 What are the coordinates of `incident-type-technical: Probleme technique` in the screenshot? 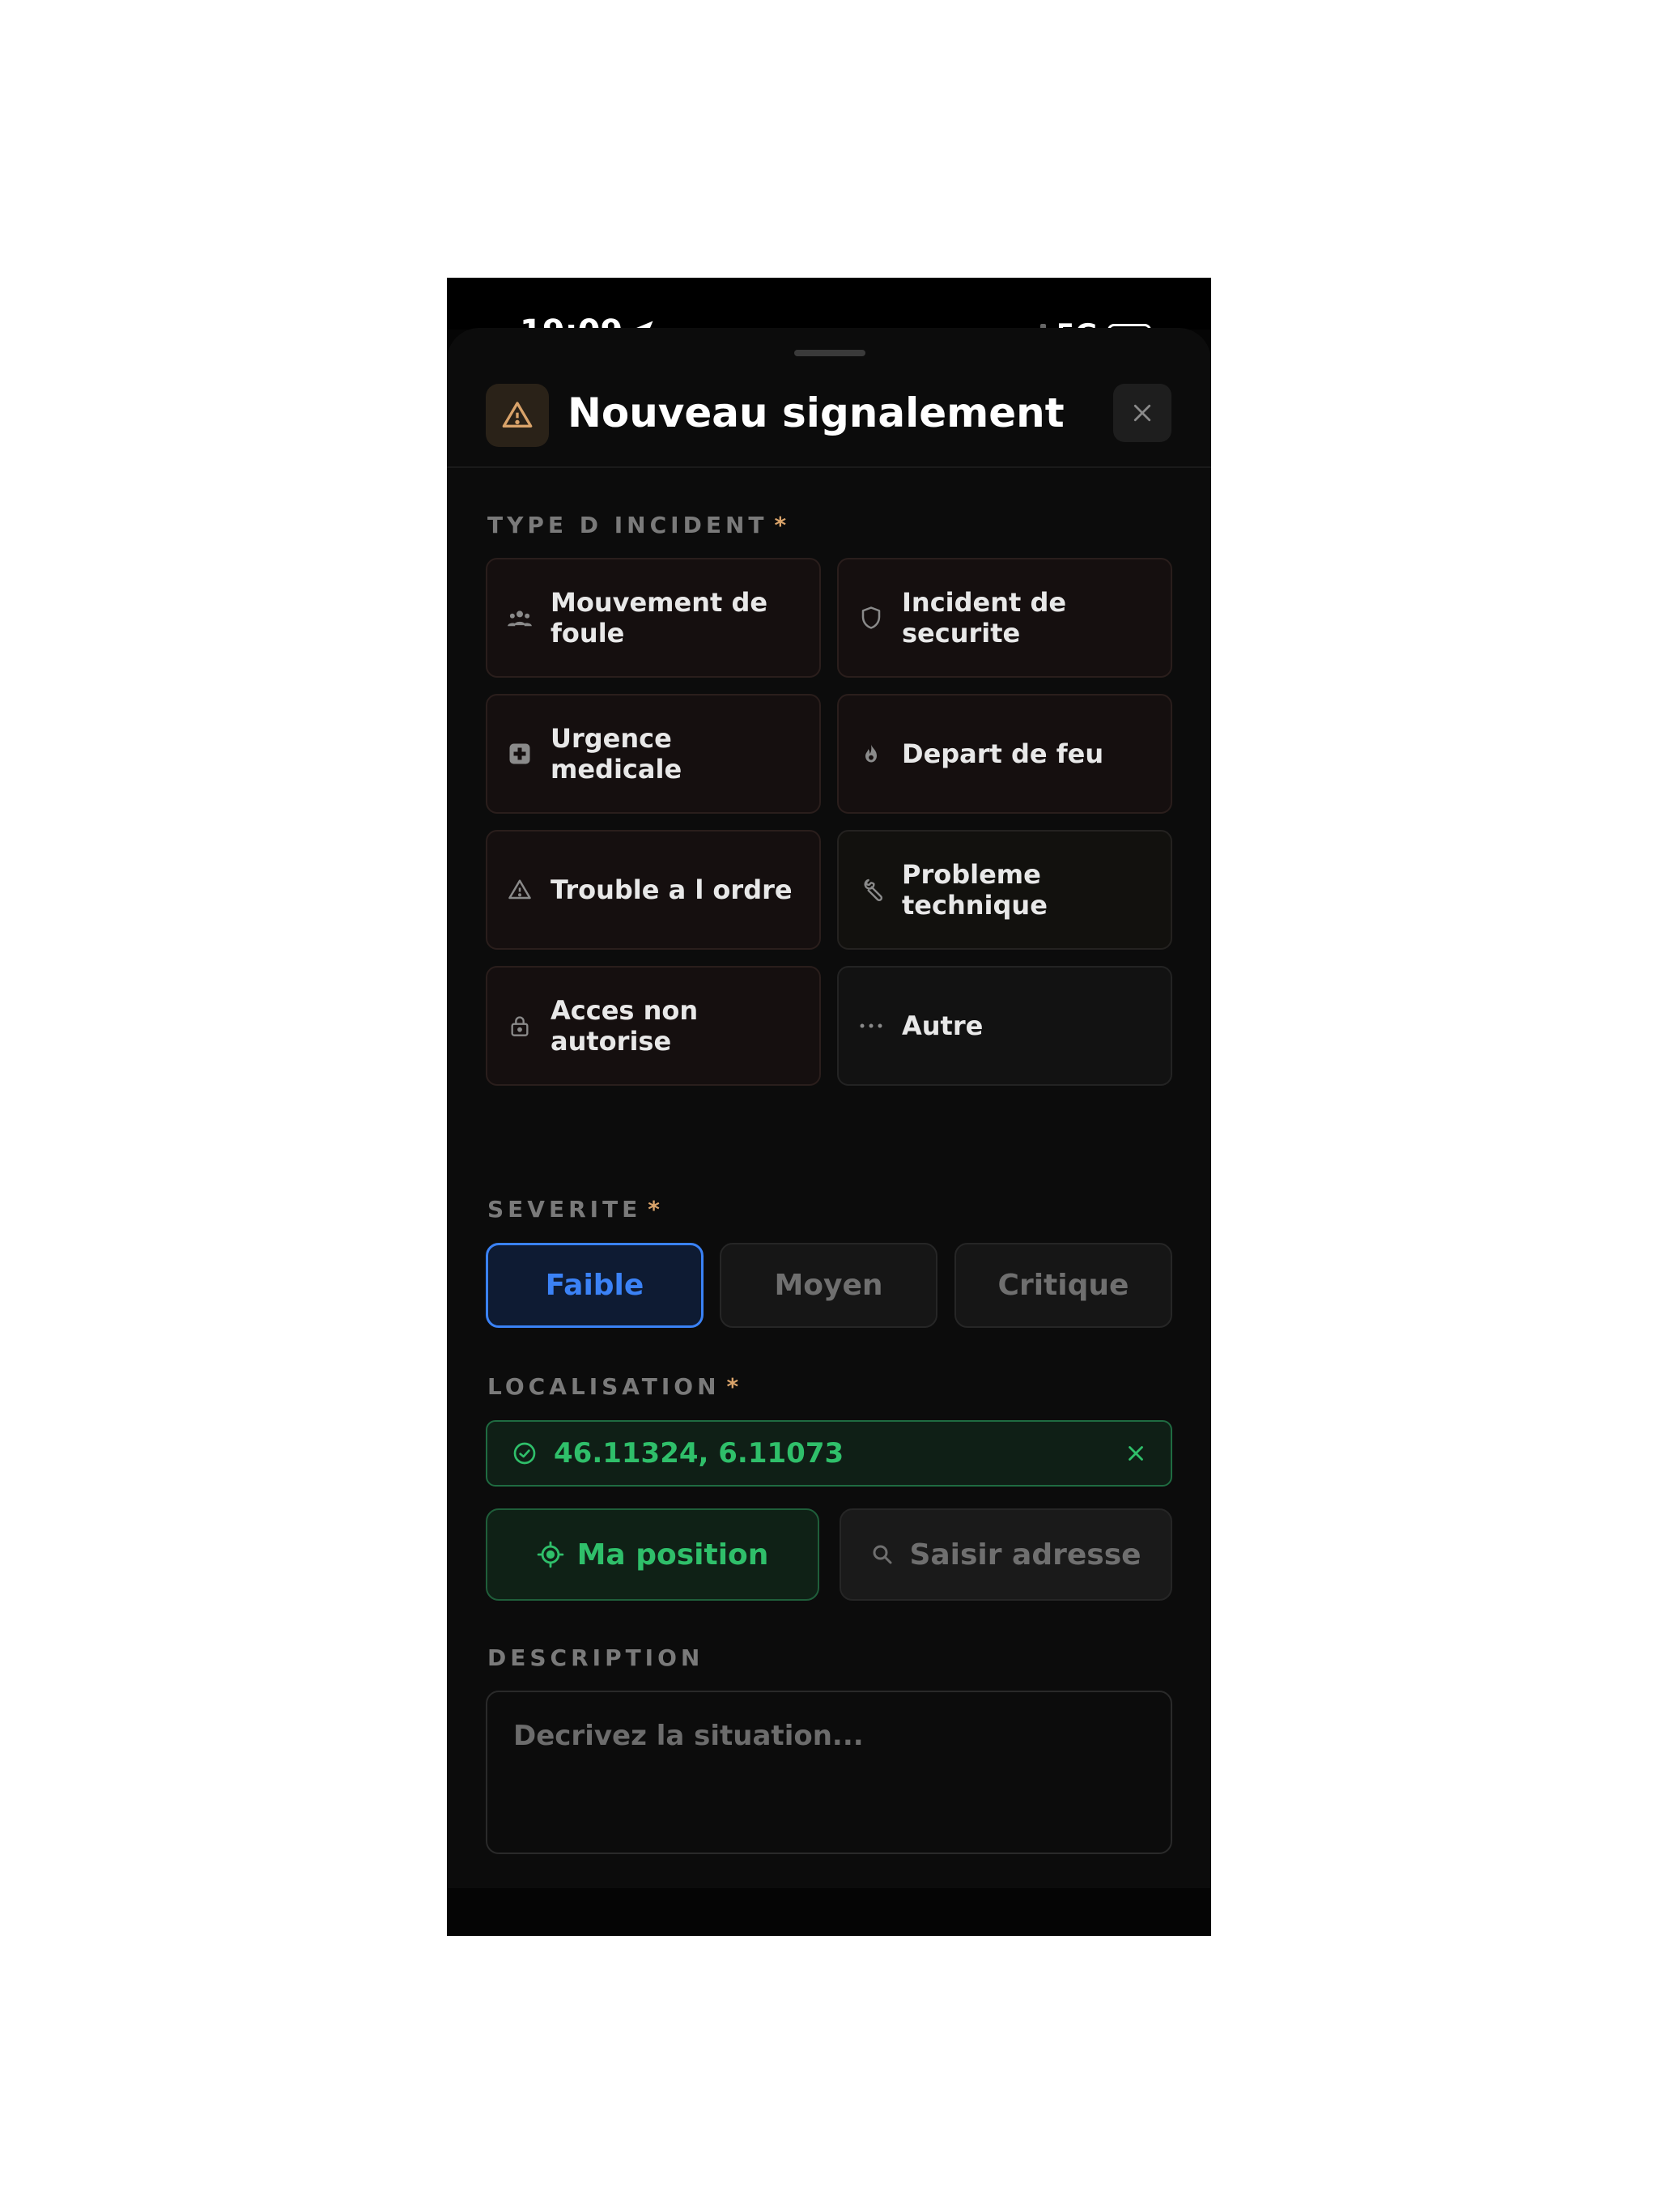 It's located at (1004, 890).